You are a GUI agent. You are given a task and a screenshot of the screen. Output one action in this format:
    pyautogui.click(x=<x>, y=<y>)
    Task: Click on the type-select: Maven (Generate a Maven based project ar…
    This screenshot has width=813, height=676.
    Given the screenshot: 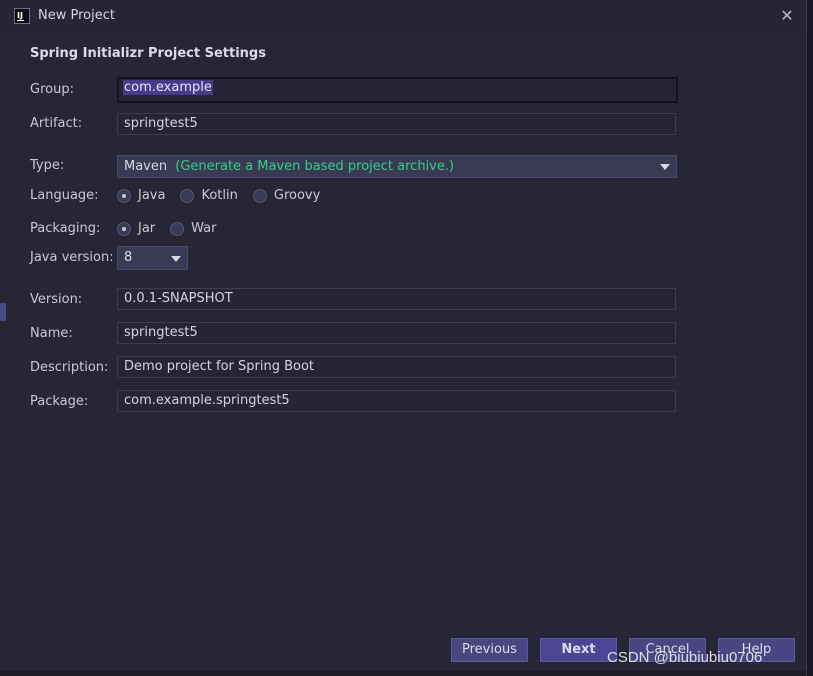 What is the action you would take?
    pyautogui.click(x=397, y=166)
    